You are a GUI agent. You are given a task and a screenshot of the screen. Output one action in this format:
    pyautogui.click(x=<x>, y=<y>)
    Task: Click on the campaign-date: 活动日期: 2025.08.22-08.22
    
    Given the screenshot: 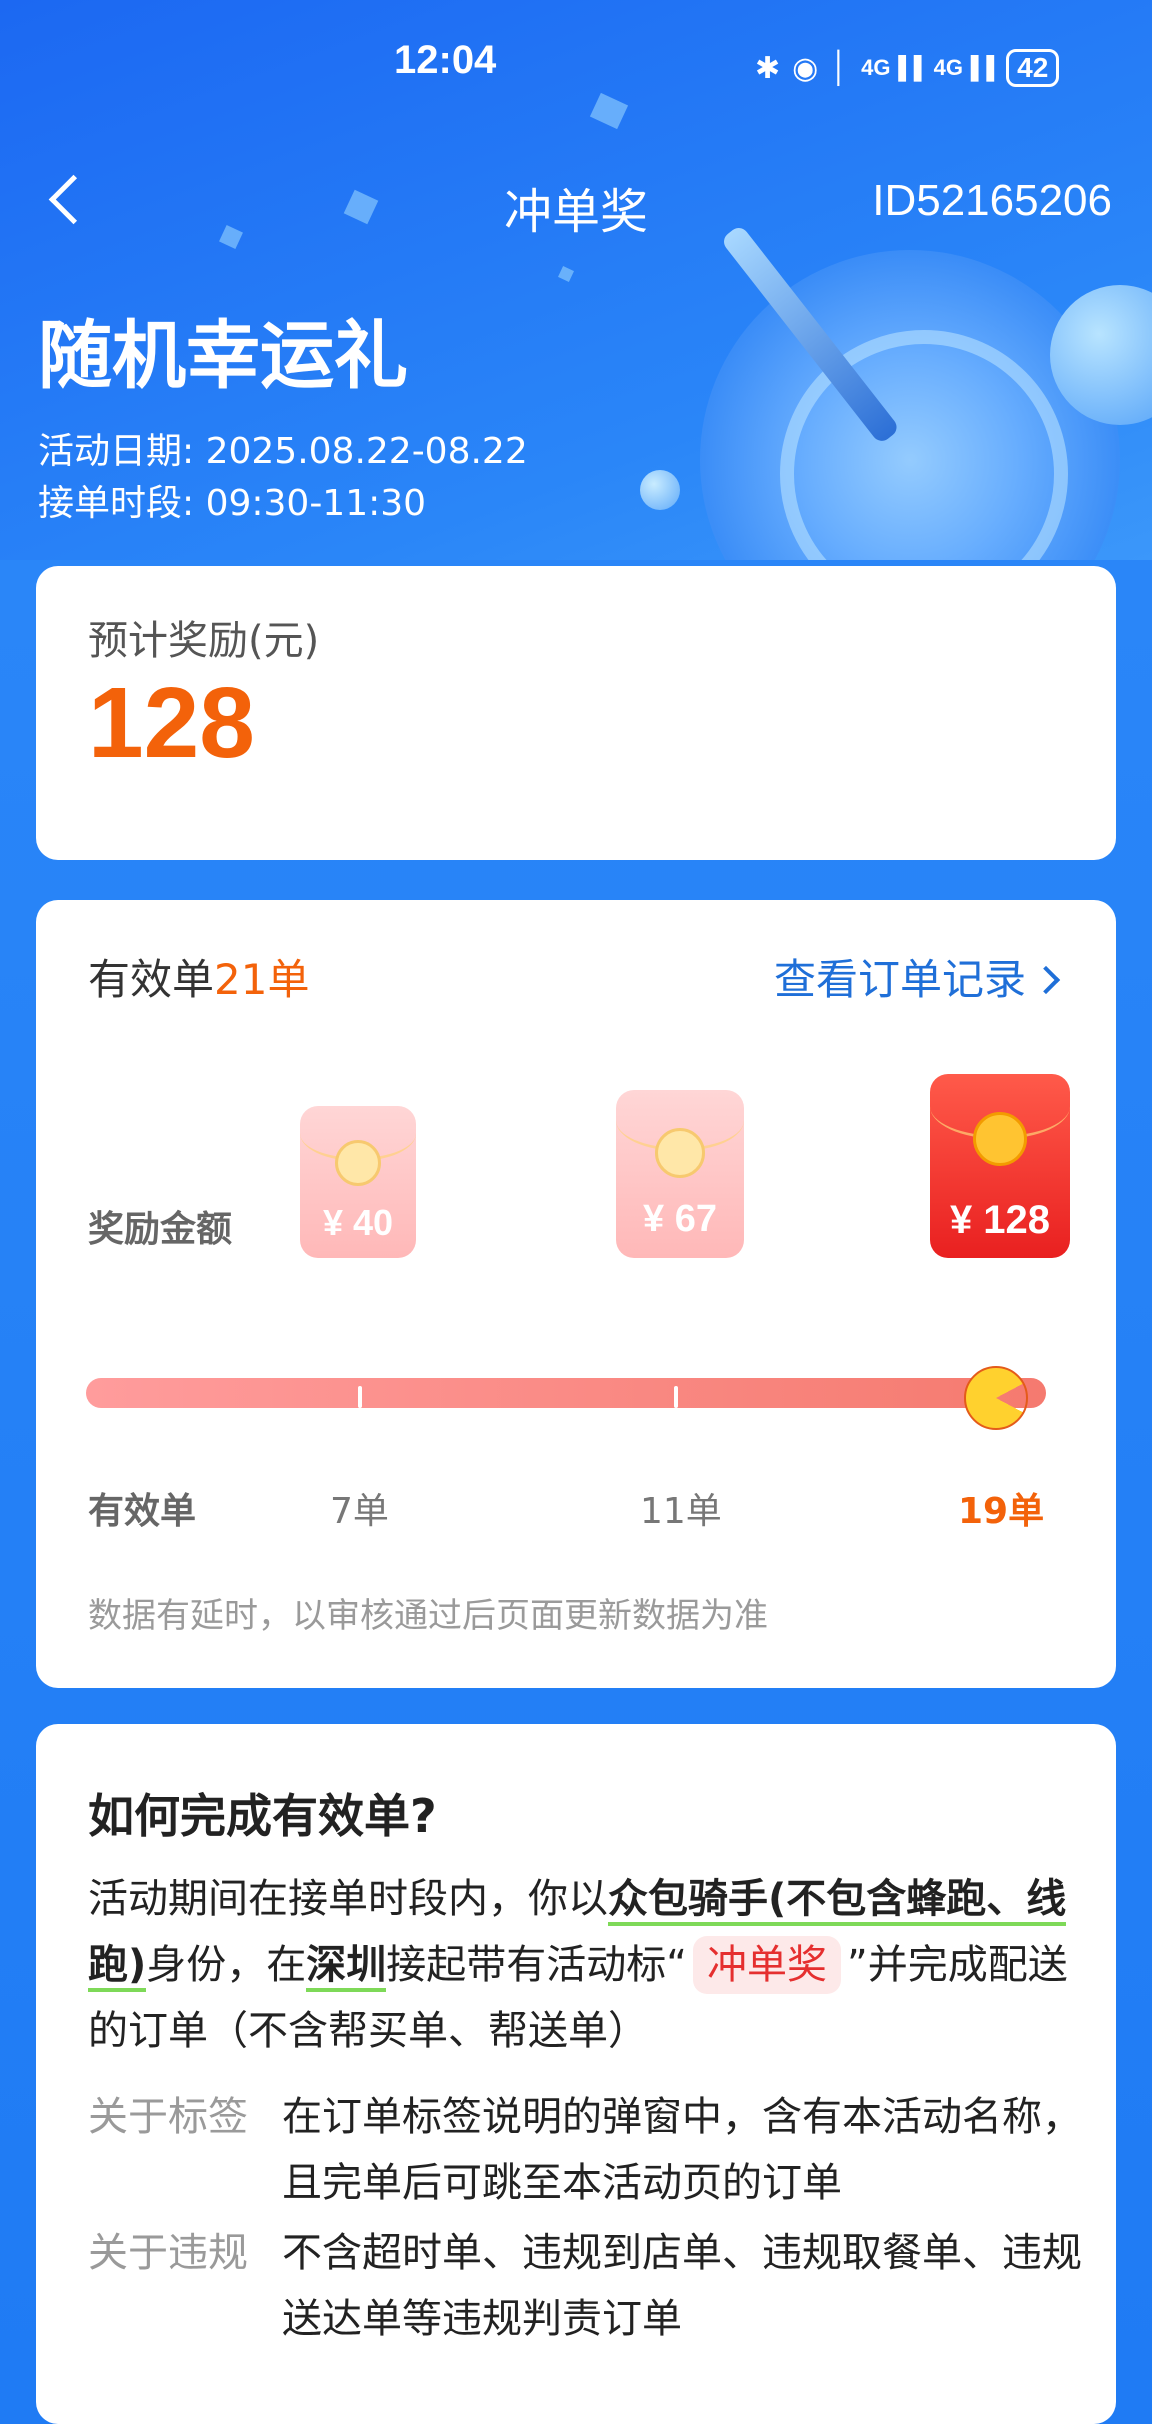 What is the action you would take?
    pyautogui.click(x=283, y=451)
    